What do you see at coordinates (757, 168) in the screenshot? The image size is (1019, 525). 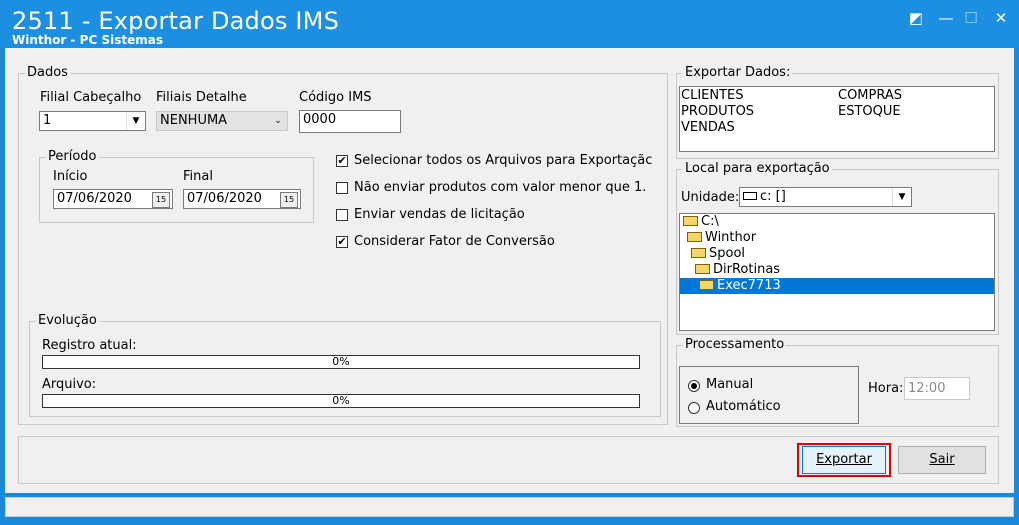 I see `local-exportacao-legend: Local para exportação` at bounding box center [757, 168].